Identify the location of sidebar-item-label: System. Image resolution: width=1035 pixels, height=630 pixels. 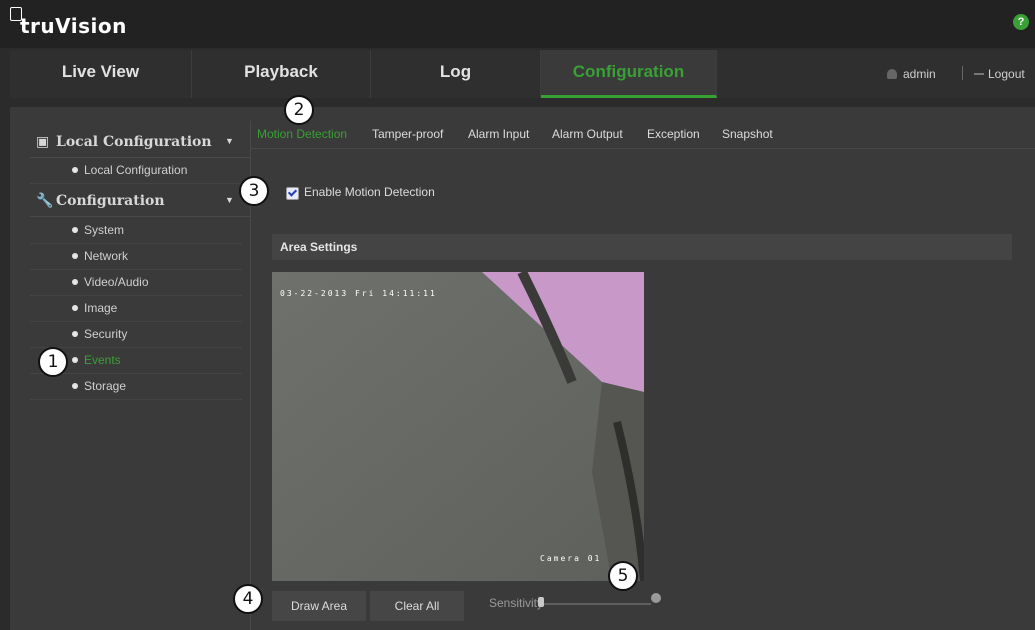
(104, 230).